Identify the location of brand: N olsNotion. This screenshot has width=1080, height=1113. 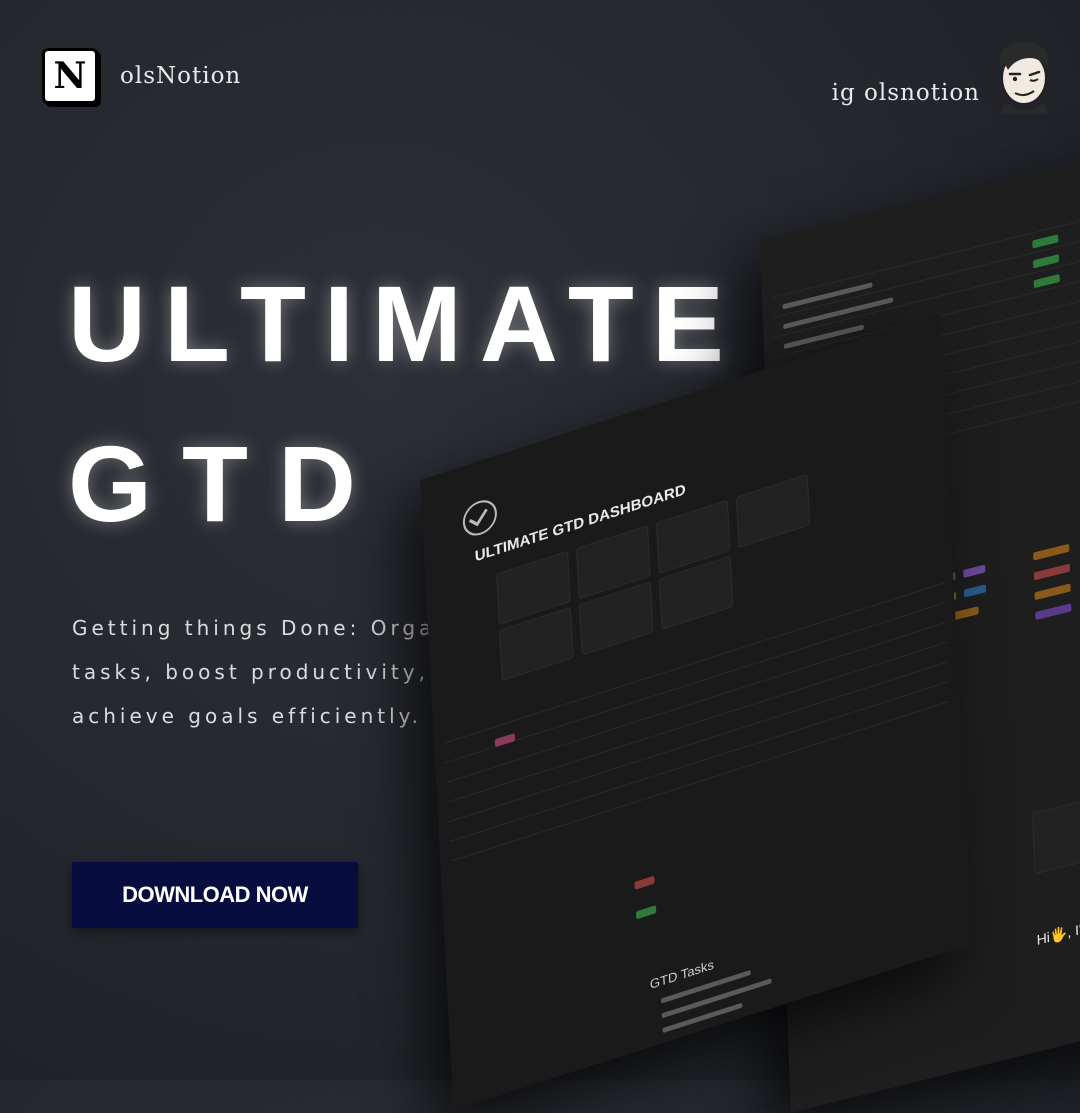
(141, 76).